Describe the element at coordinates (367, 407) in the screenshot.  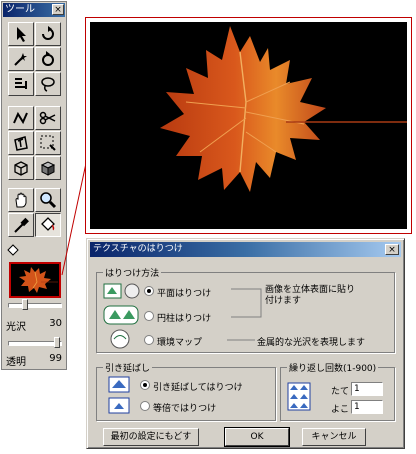
I see `repeat-horizontal-input: 1` at that location.